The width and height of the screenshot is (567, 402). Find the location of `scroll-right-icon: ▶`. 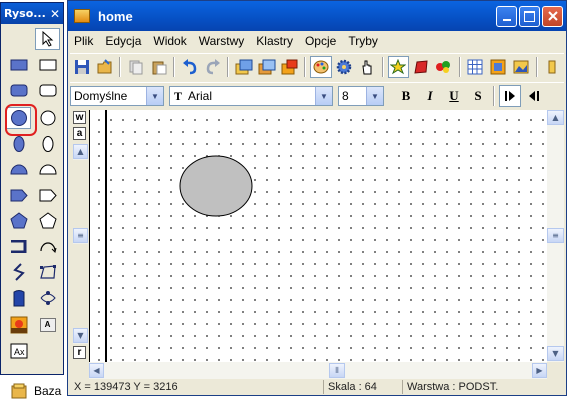

scroll-right-icon: ▶ is located at coordinates (539, 370).